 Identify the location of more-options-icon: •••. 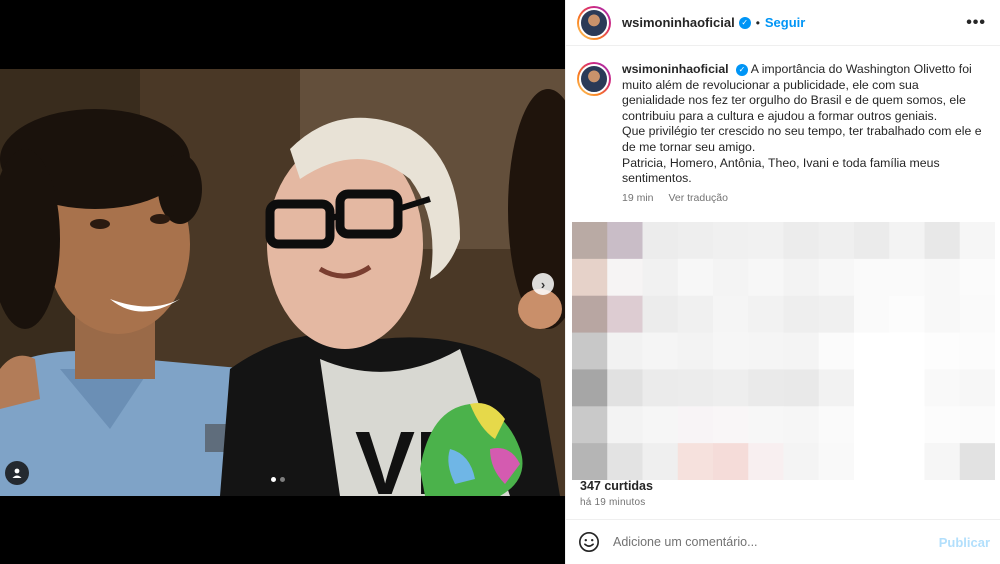
(976, 23).